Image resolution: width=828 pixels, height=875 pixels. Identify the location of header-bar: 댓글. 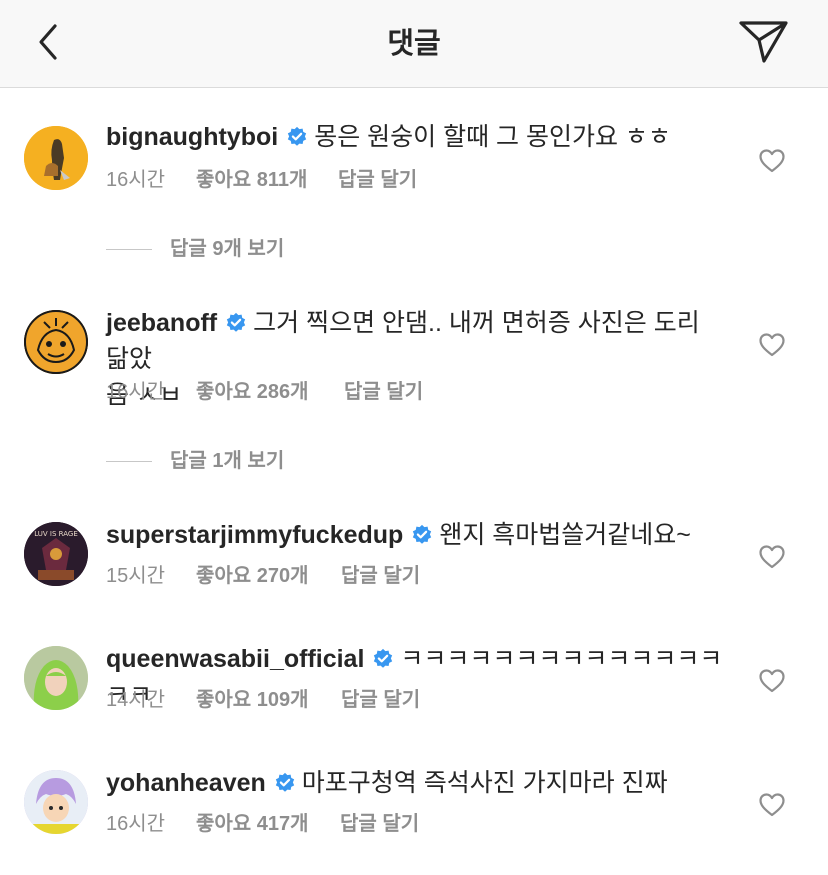
(414, 44).